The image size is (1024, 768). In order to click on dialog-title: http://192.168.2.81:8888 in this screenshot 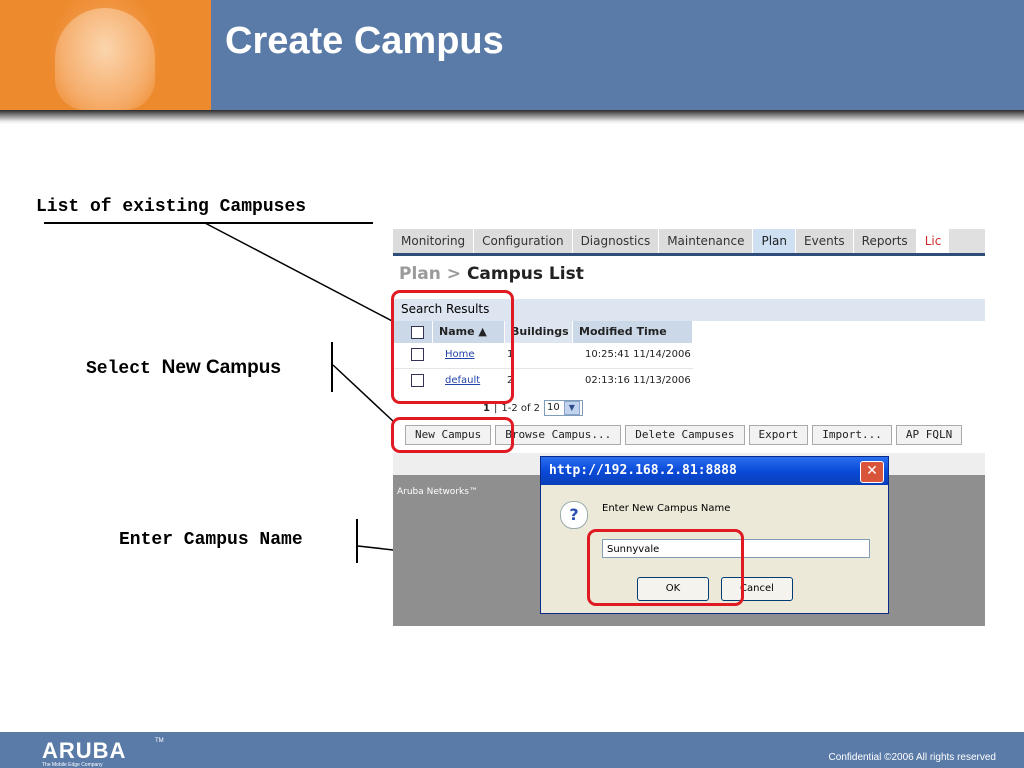, I will do `click(643, 470)`.